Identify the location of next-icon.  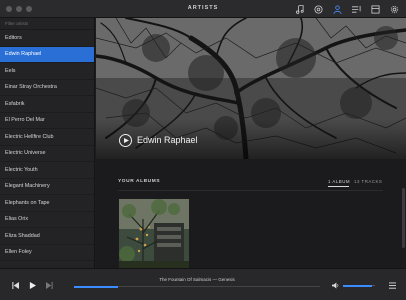
(49, 285).